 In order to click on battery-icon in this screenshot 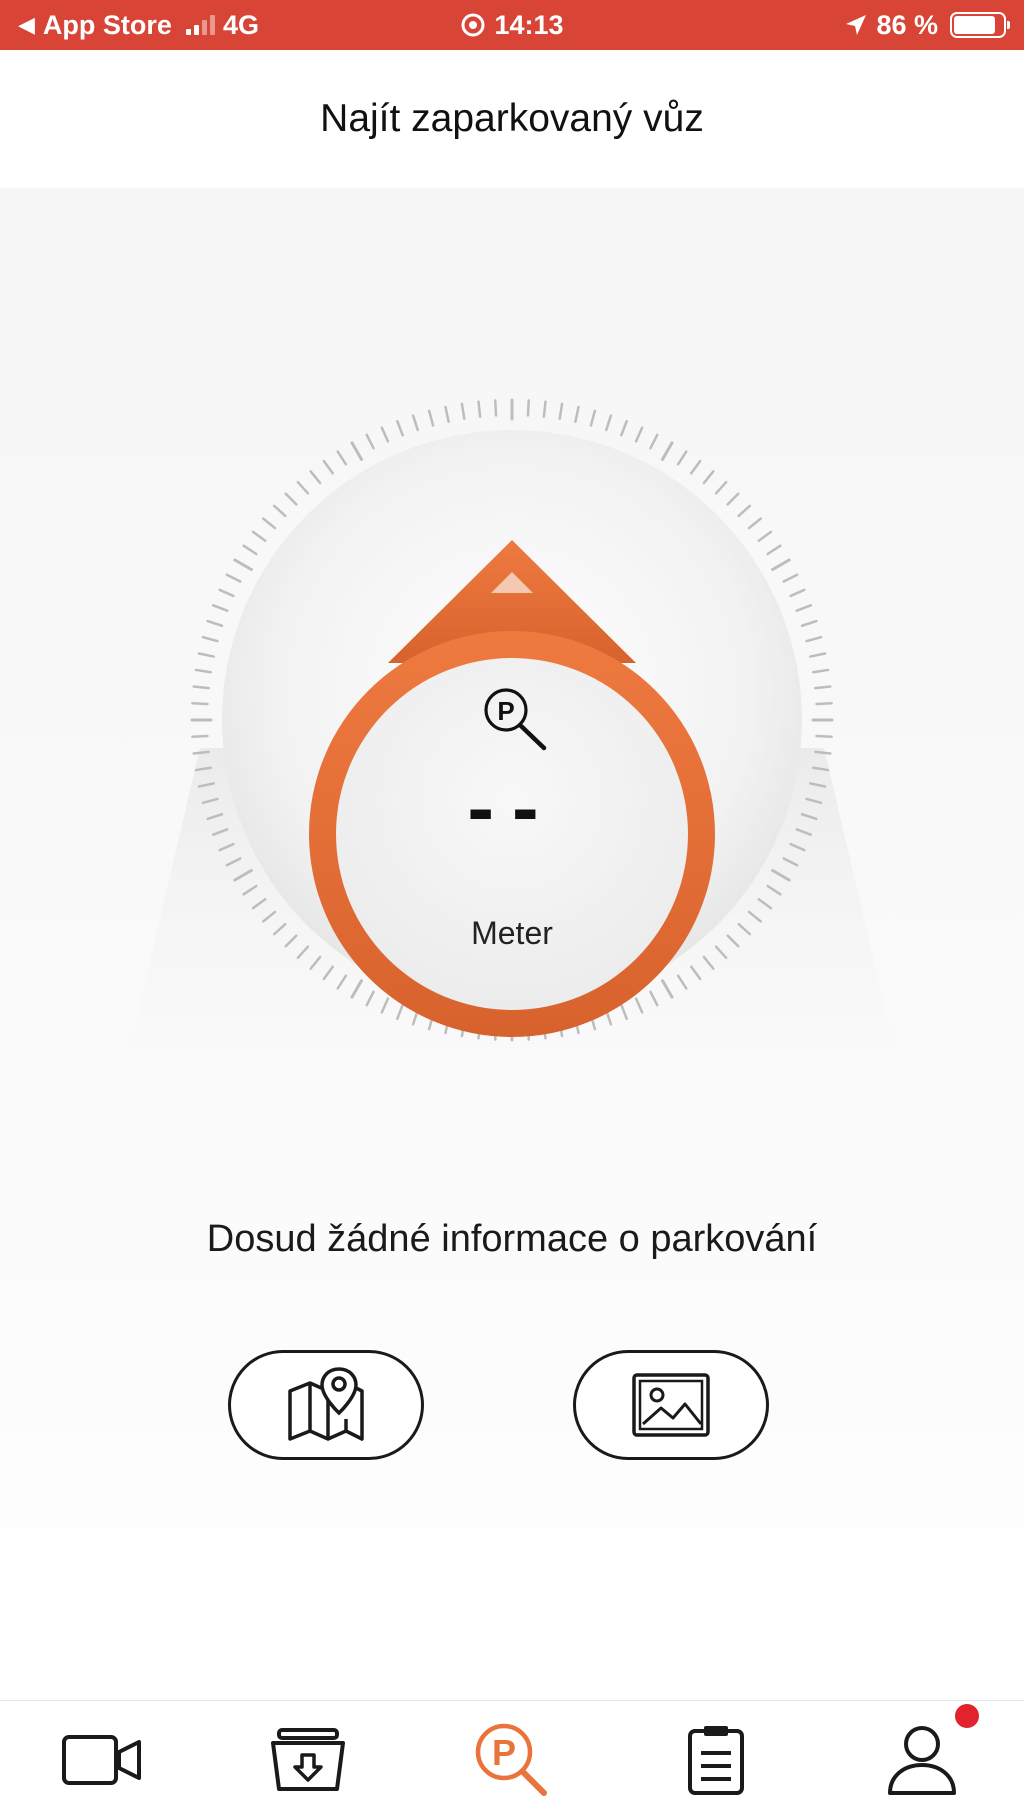, I will do `click(980, 25)`.